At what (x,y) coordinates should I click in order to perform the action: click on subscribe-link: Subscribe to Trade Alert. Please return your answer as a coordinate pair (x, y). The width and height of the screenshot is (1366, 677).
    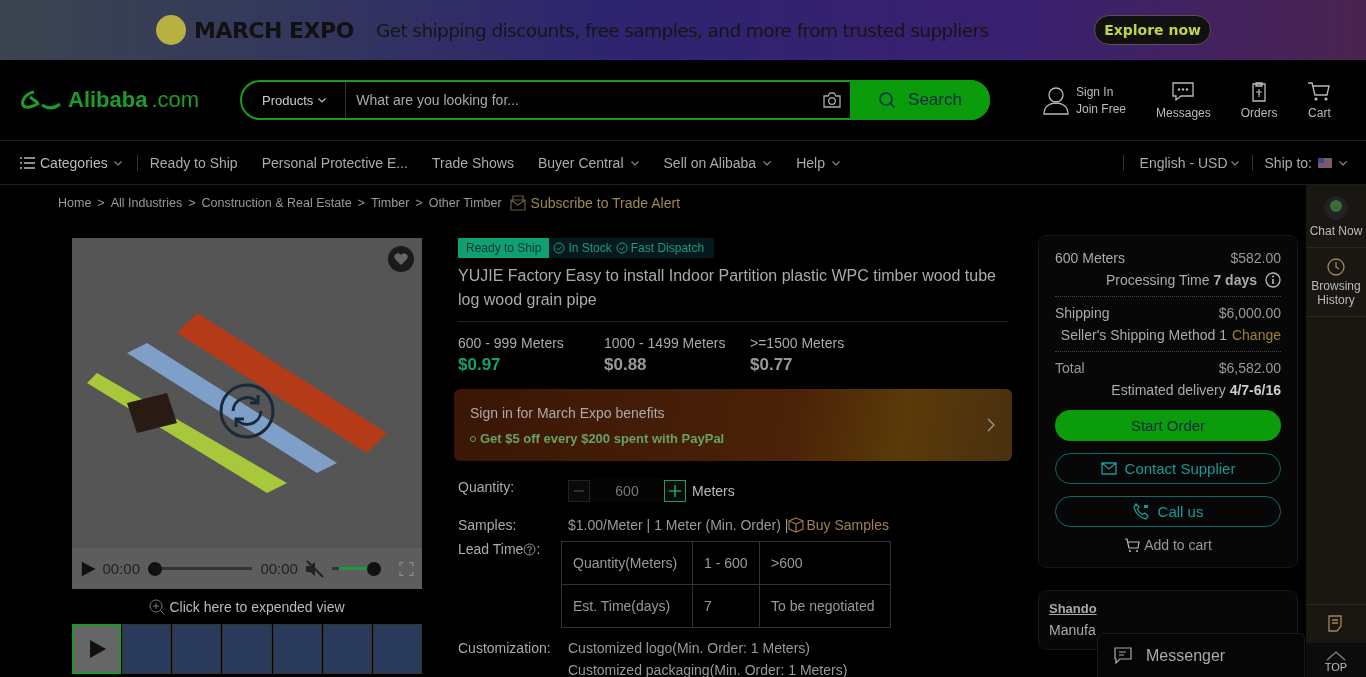
    Looking at the image, I should click on (595, 203).